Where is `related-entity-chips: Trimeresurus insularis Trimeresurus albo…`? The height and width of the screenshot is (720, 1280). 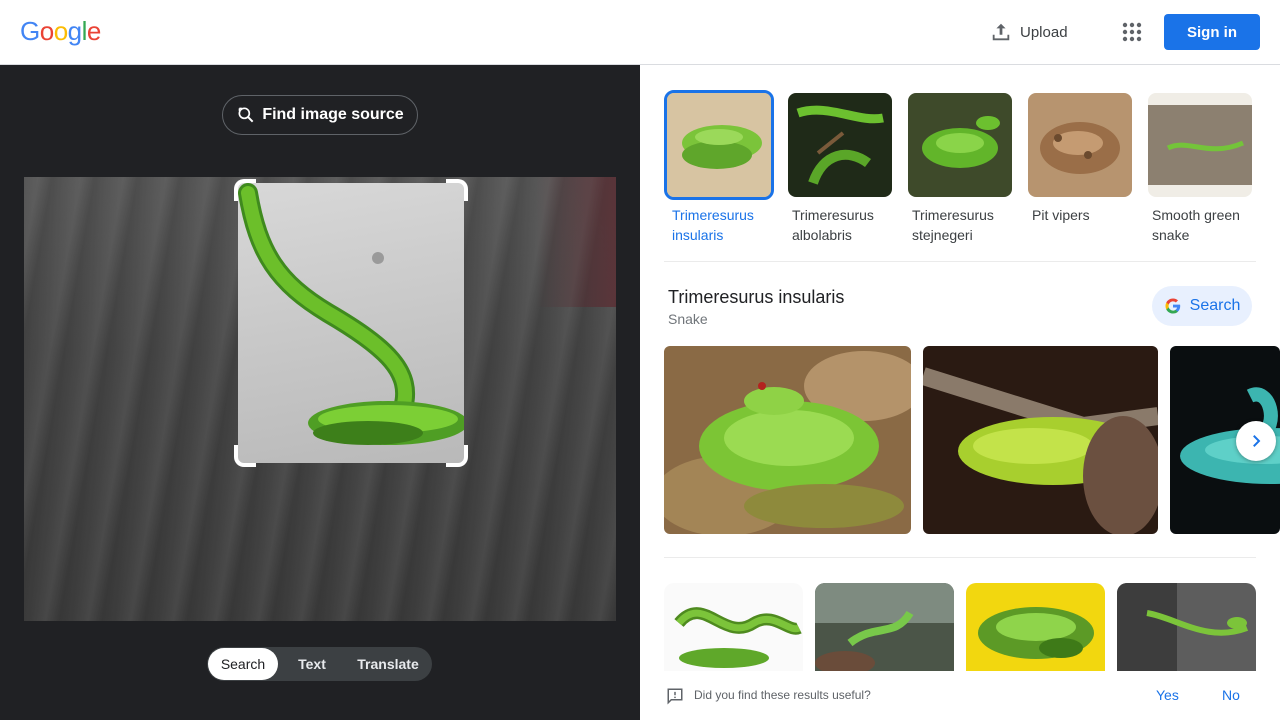 related-entity-chips: Trimeresurus insularis Trimeresurus albo… is located at coordinates (960, 170).